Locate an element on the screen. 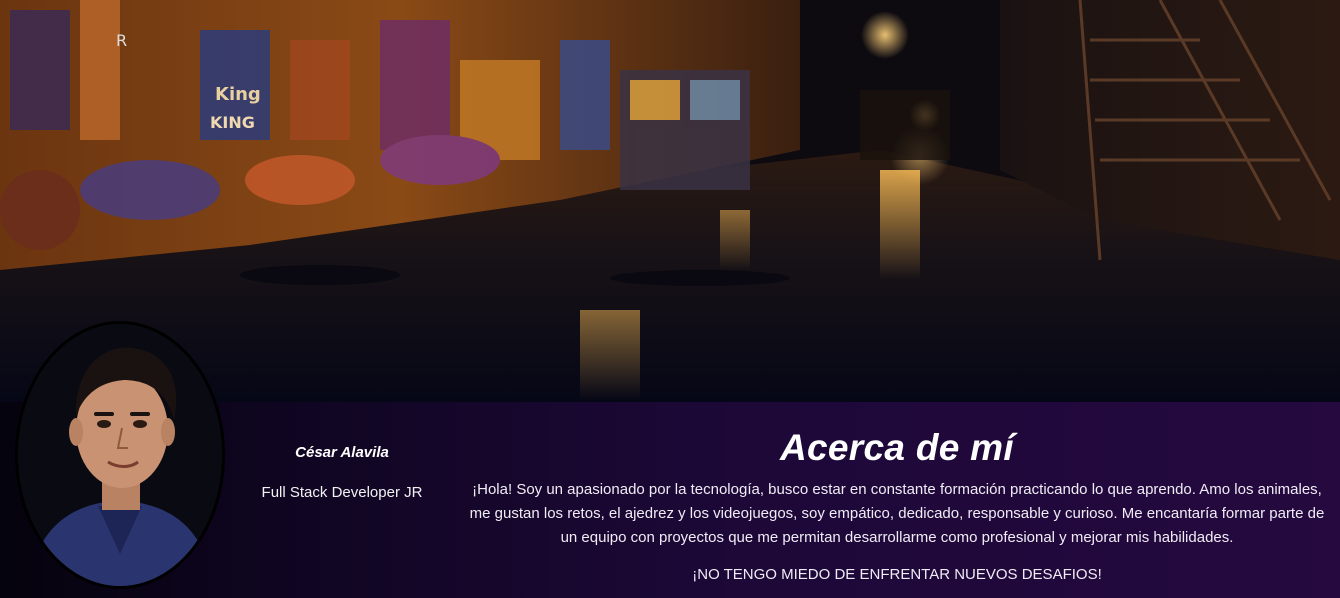  profile-avatar is located at coordinates (120, 455).